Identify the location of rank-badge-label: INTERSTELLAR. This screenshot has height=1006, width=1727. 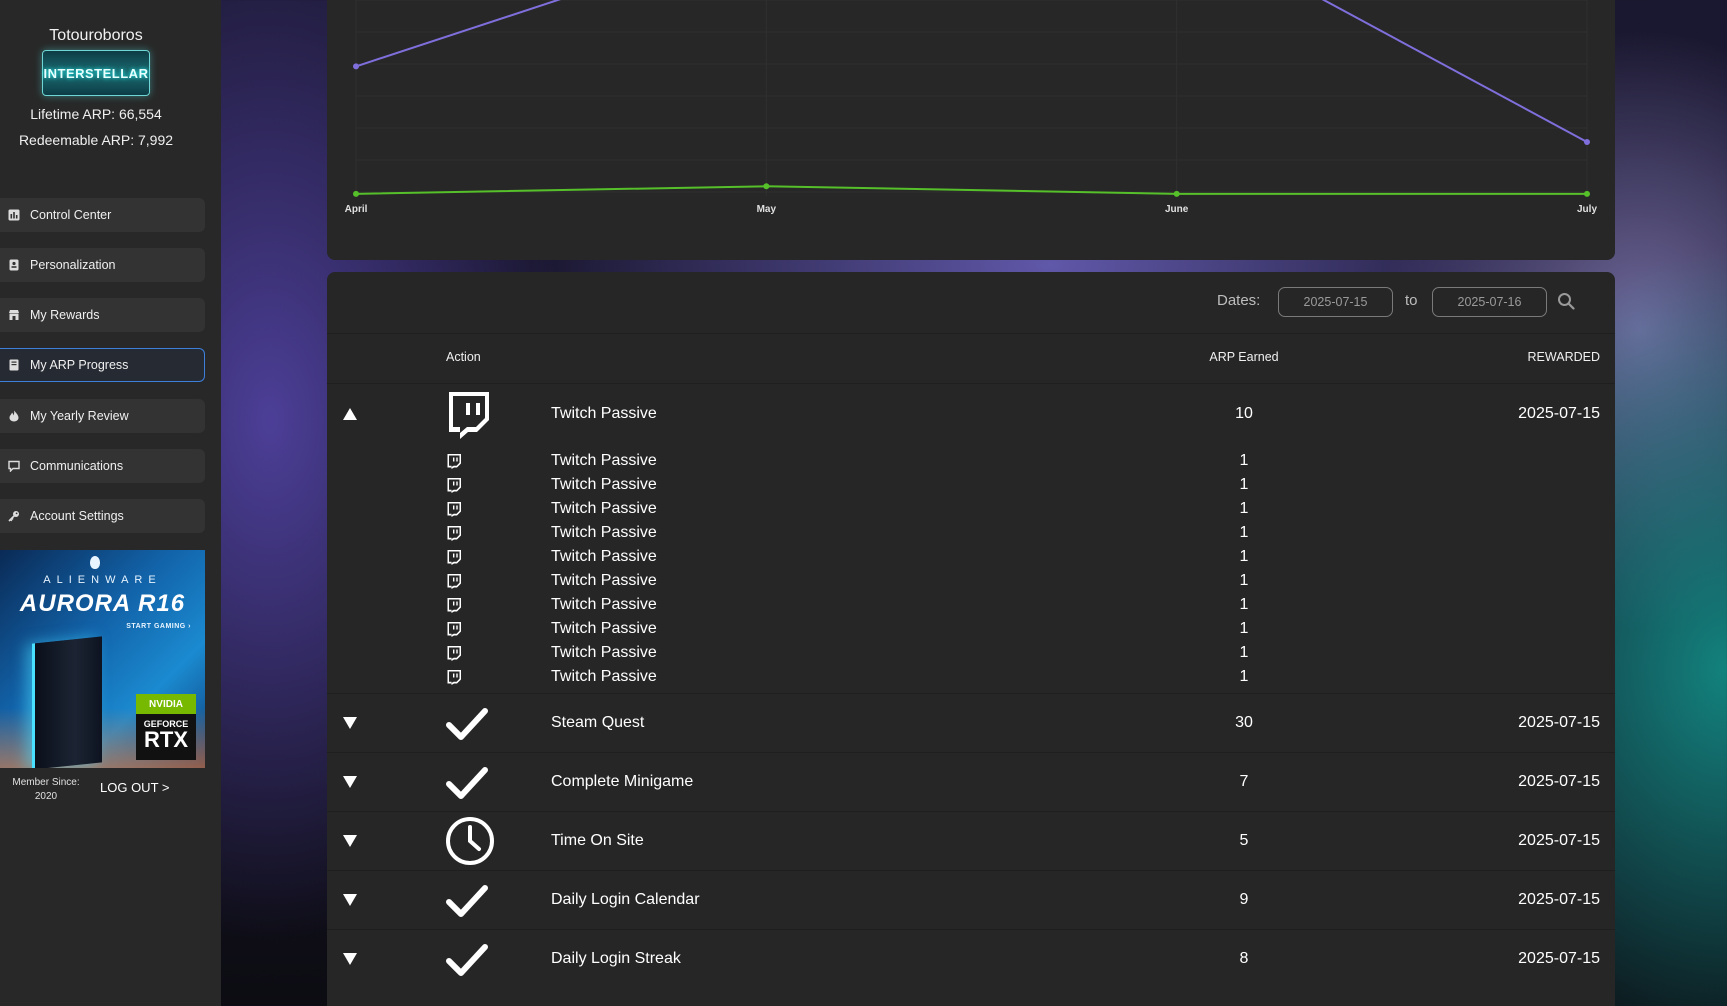
(96, 73).